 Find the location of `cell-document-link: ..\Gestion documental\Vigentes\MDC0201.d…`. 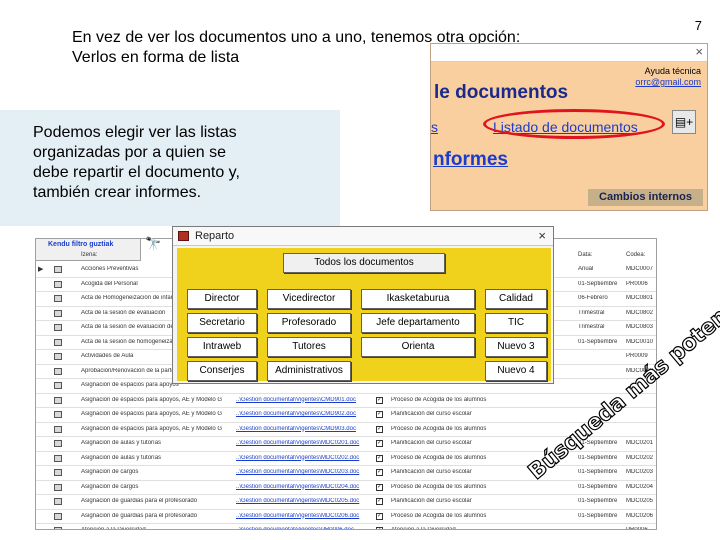

cell-document-link: ..\Gestion documental\Vigentes\MDC0201.d… is located at coordinates (301, 443).